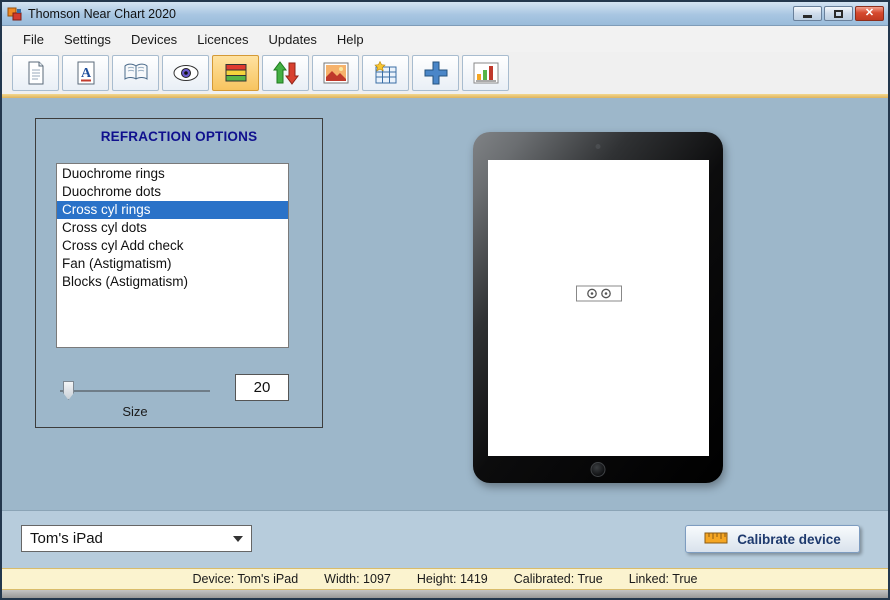 The width and height of the screenshot is (890, 600). I want to click on menu-help: Help, so click(350, 39).